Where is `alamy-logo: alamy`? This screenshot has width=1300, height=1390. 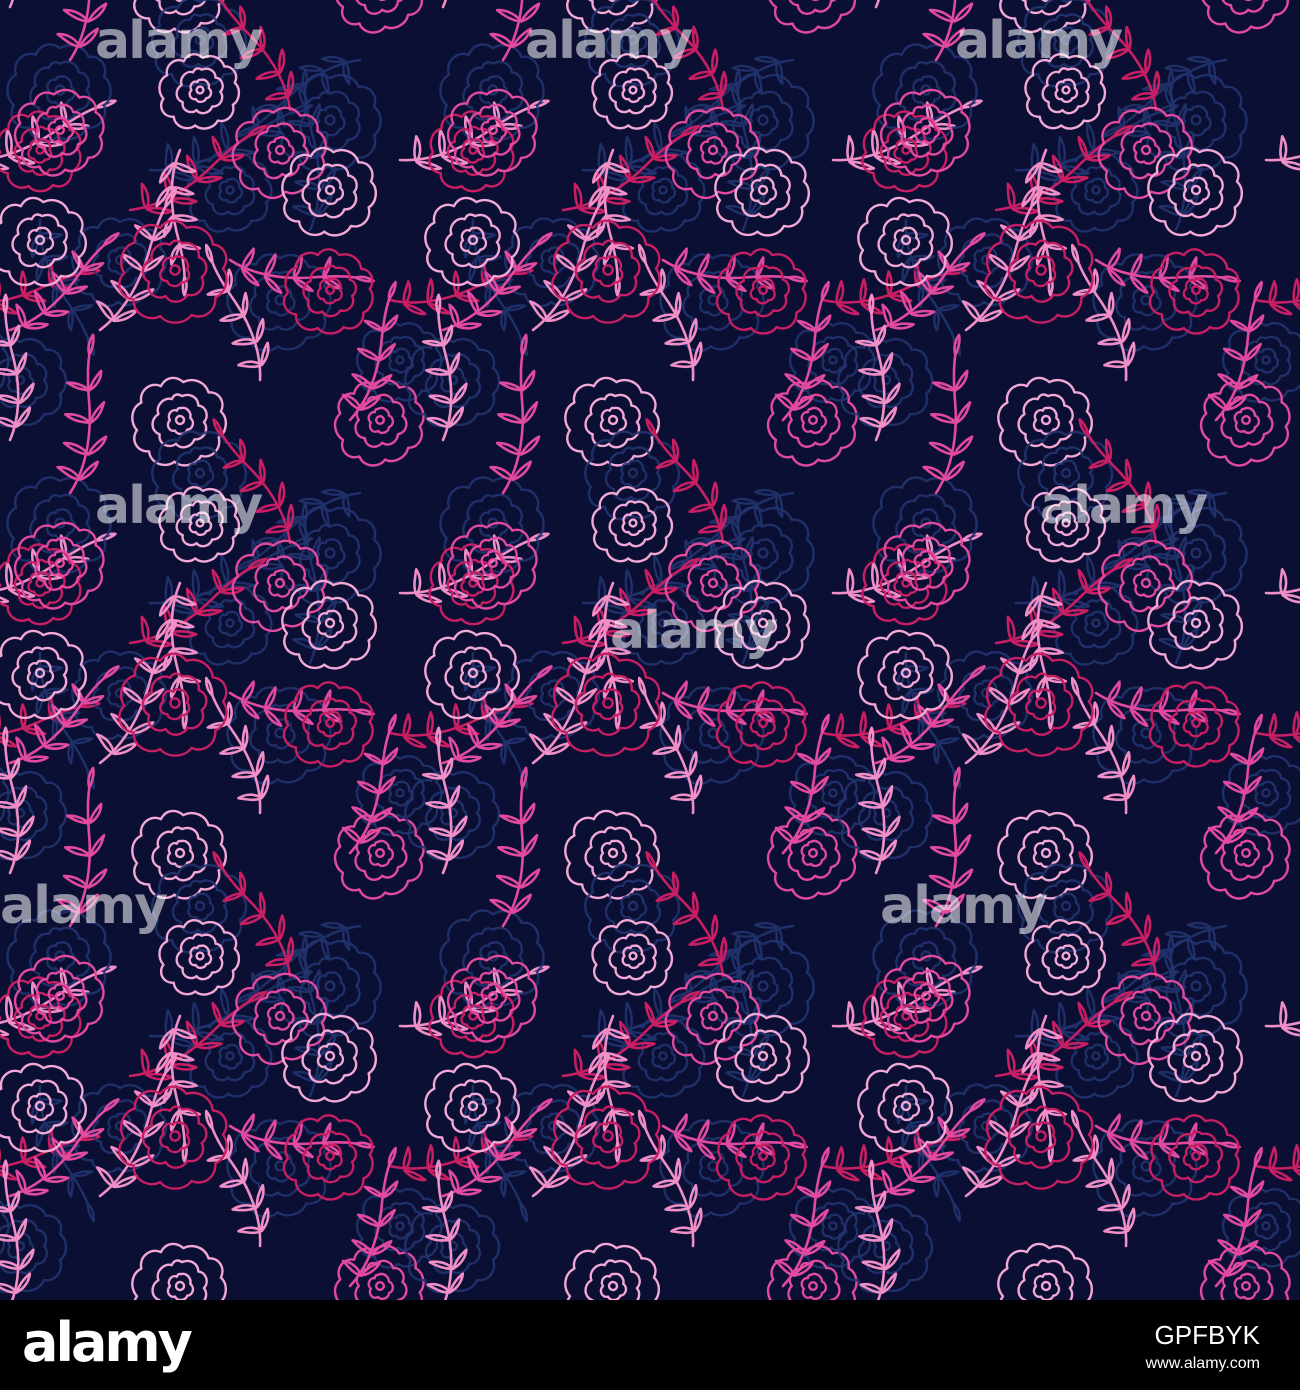 alamy-logo: alamy is located at coordinates (107, 1342).